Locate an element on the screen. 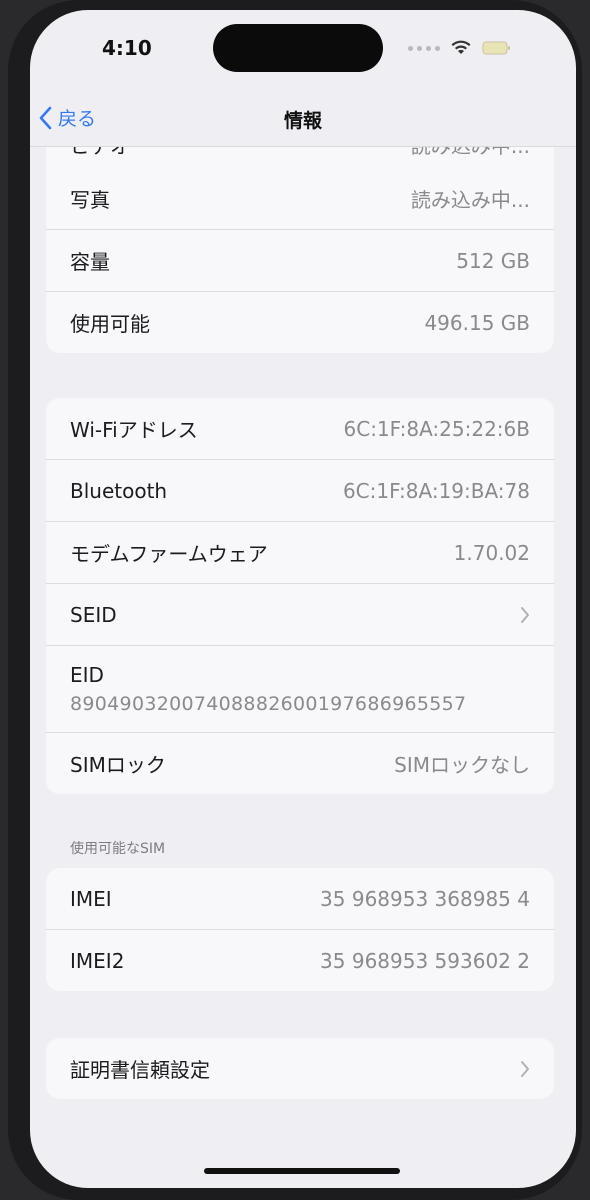  row-label: IMEI2 is located at coordinates (97, 960).